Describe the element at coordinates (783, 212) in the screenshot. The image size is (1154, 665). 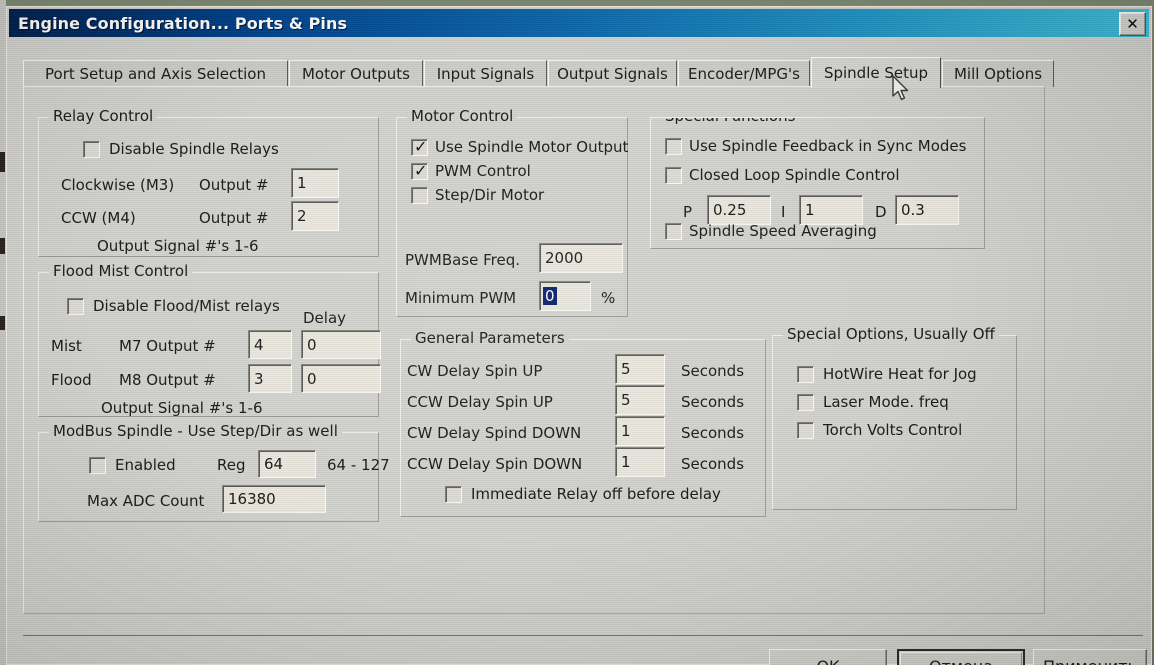
I see `label-pid-i: I` at that location.